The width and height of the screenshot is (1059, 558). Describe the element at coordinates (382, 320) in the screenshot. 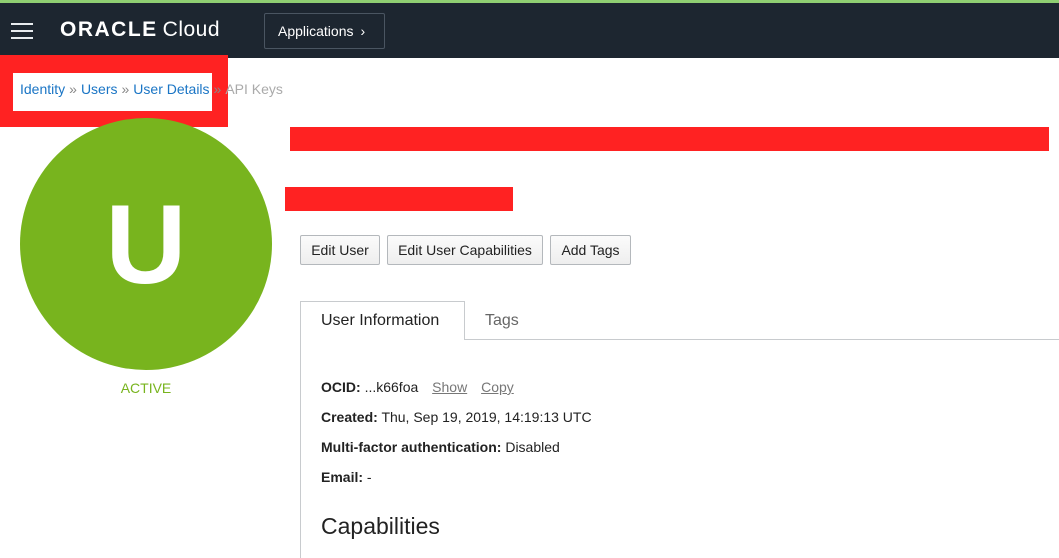

I see `tab-user-information: User Information` at that location.